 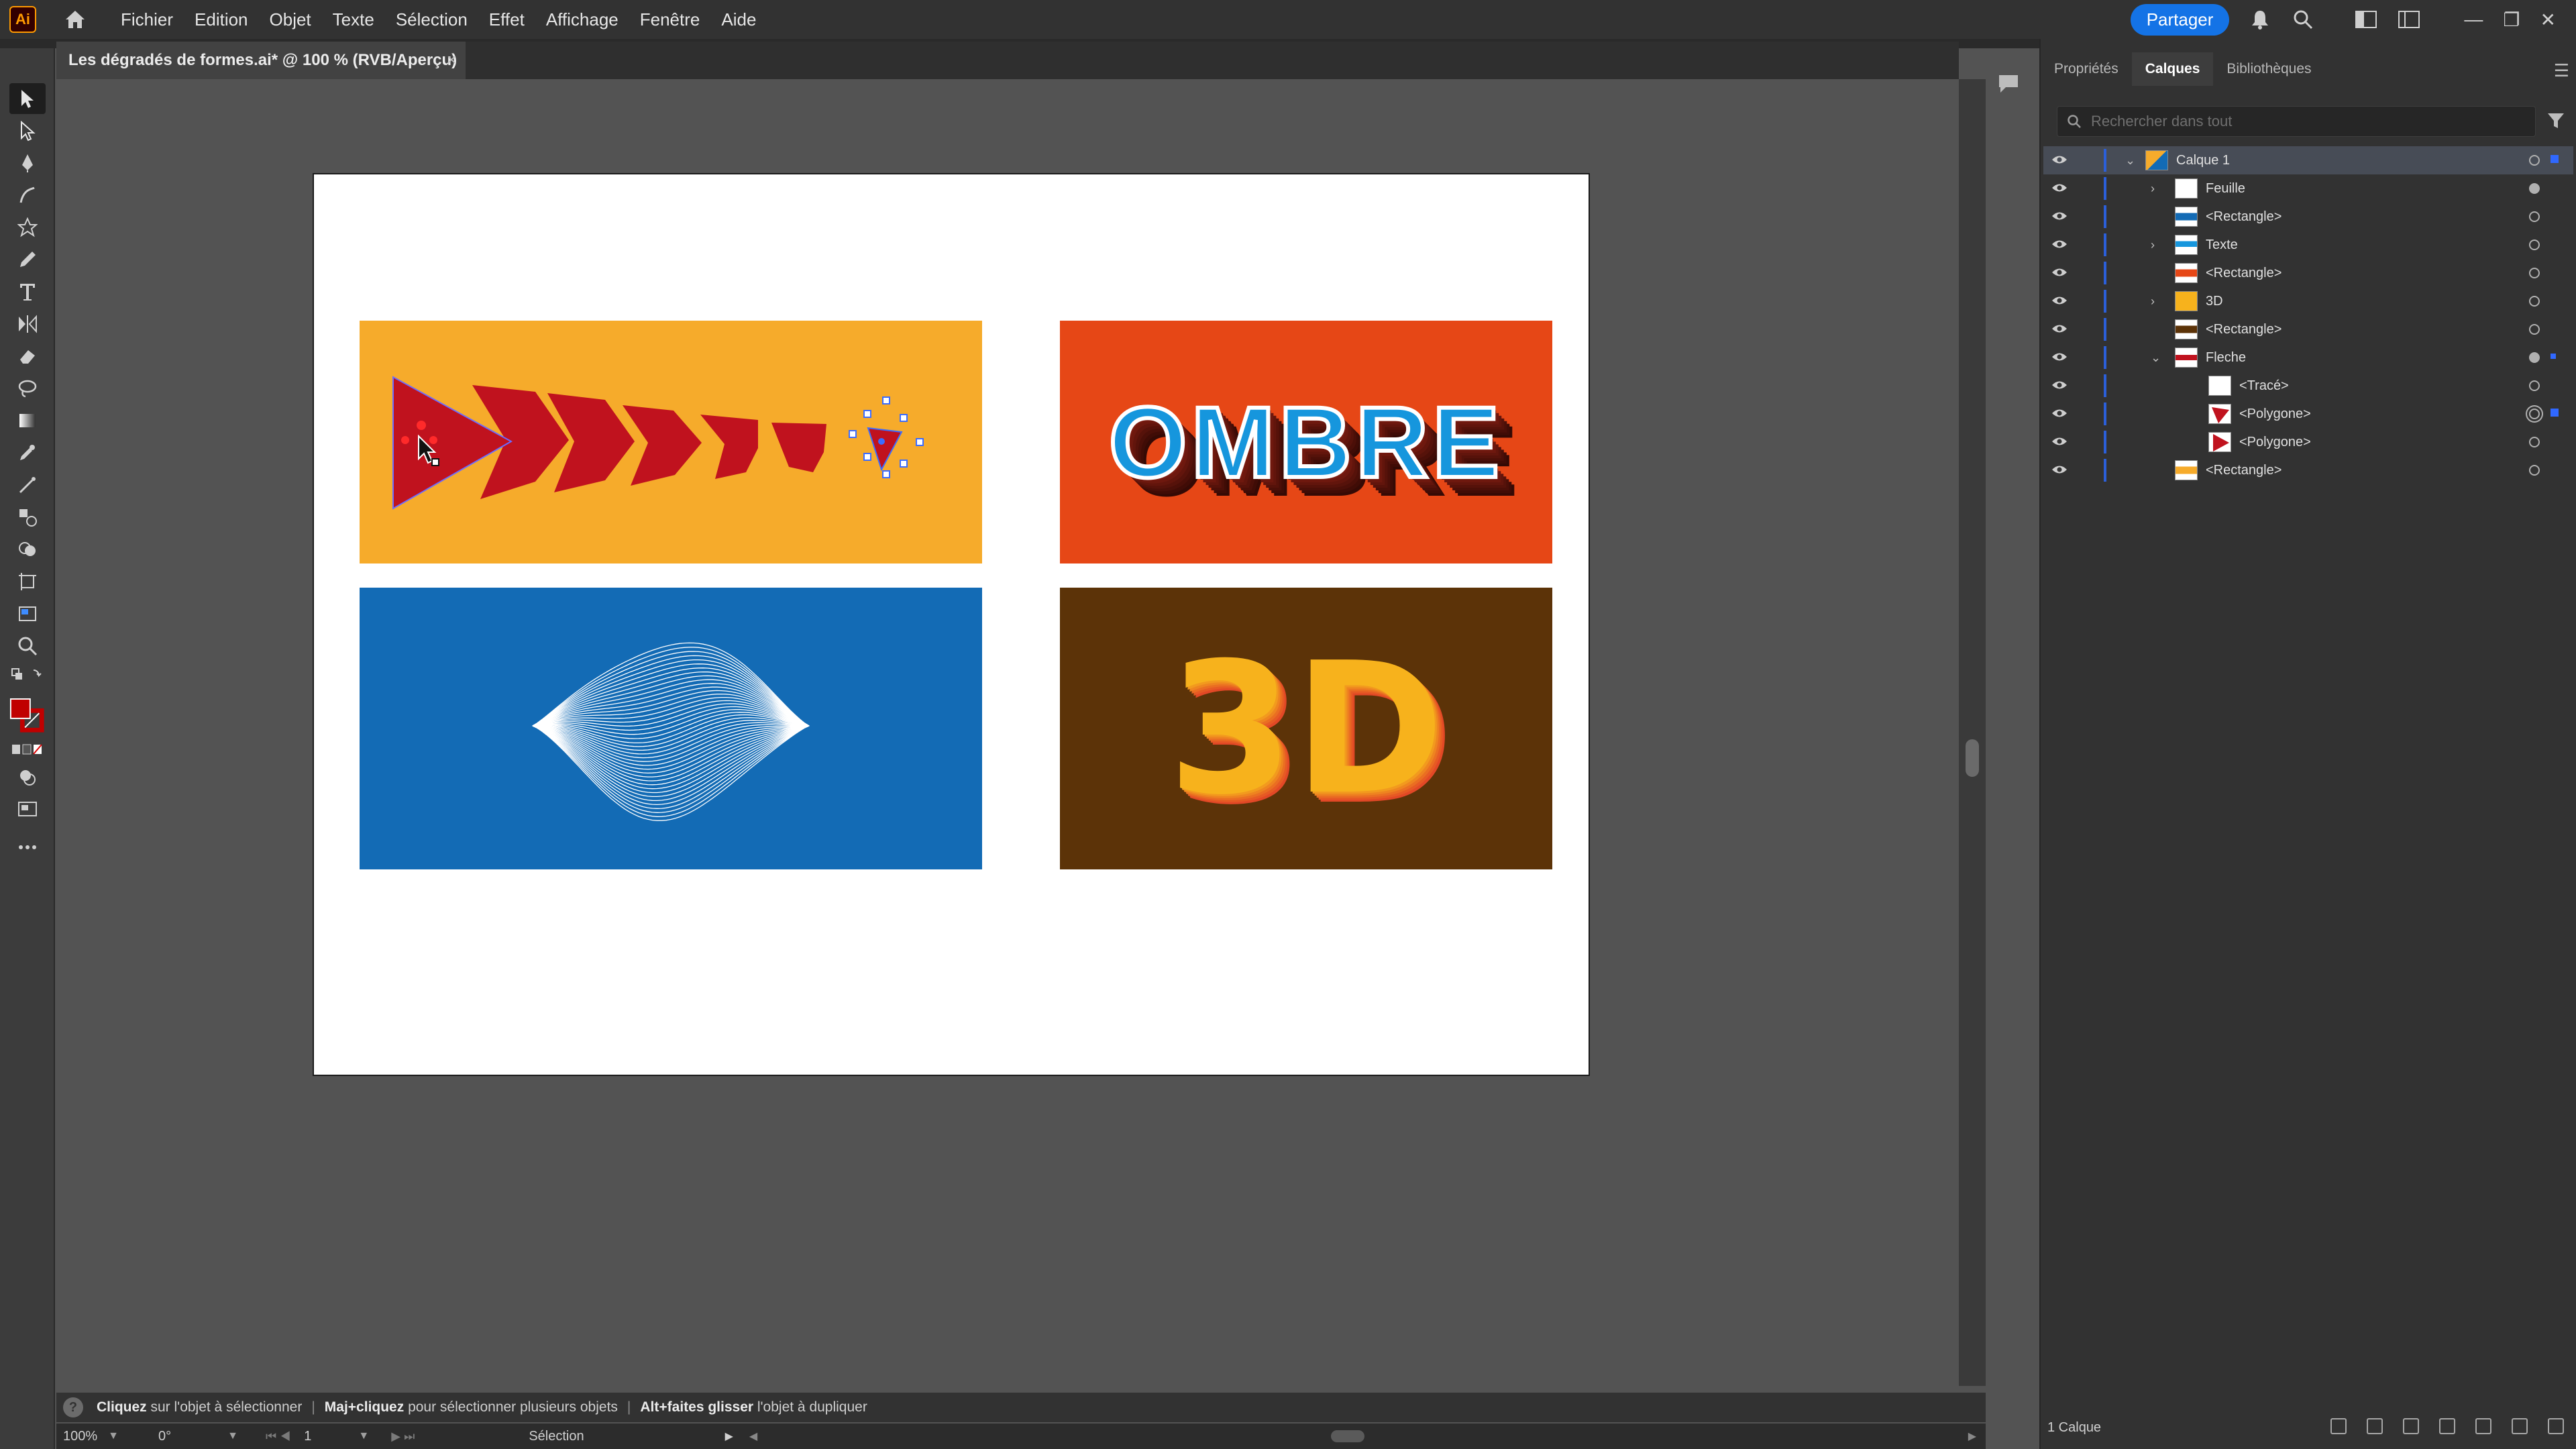 What do you see at coordinates (2308, 386) in the screenshot?
I see `layer-row-trace: <Tracé>` at bounding box center [2308, 386].